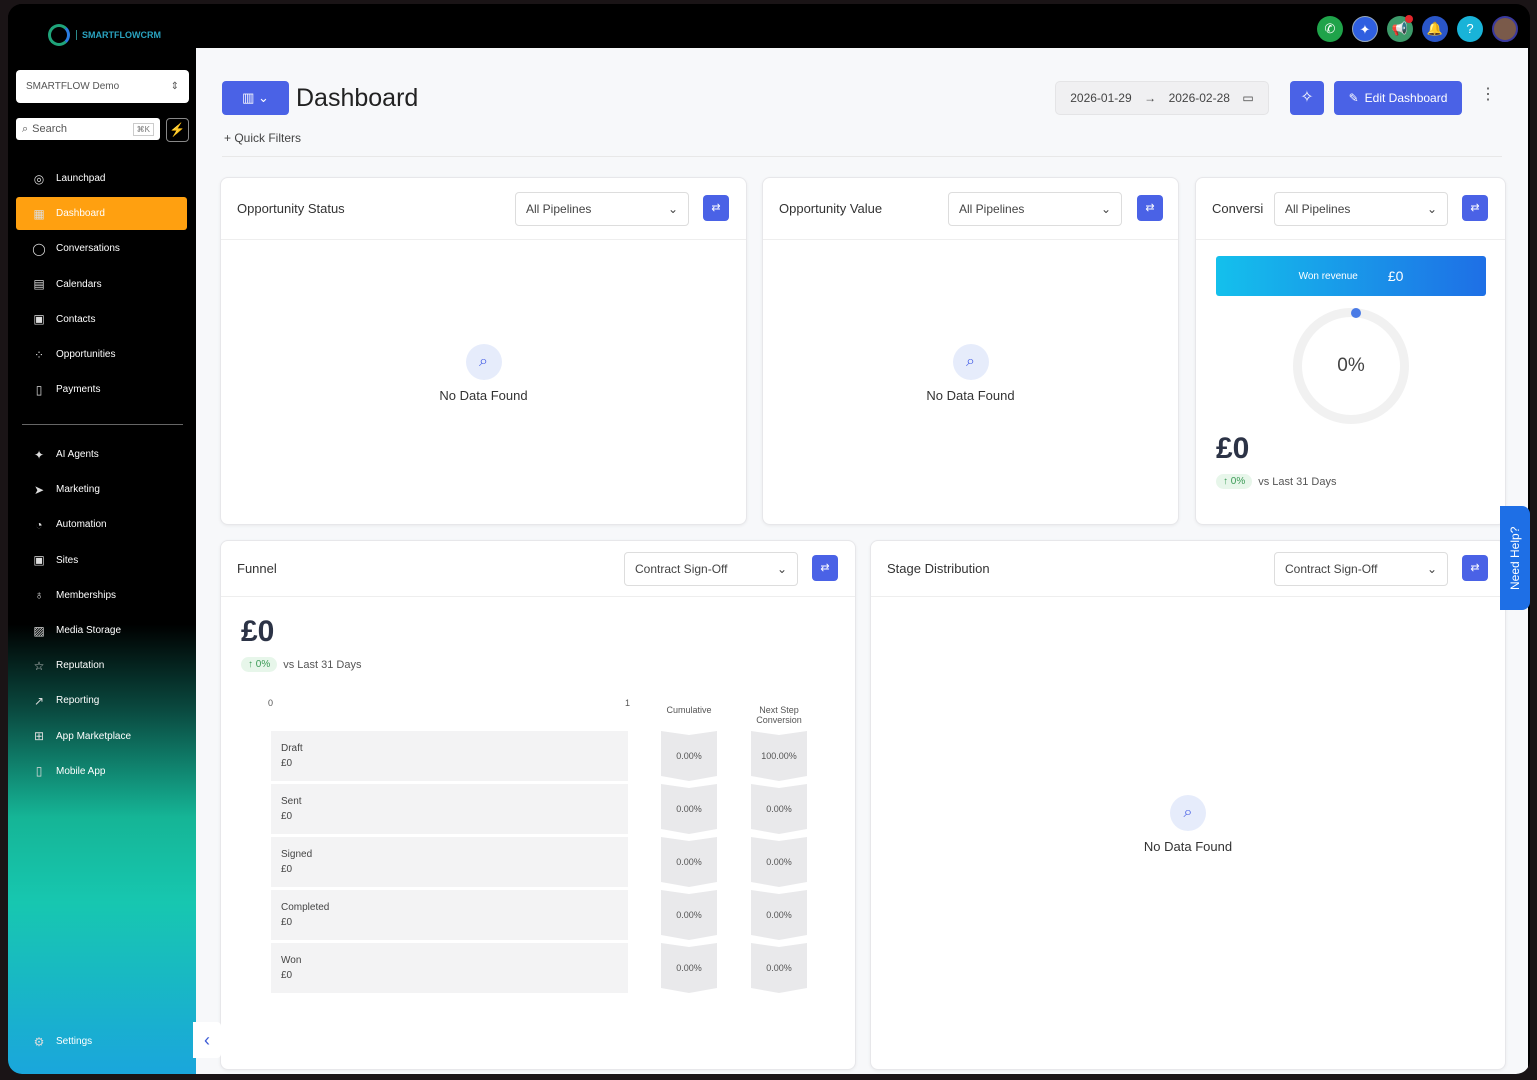  Describe the element at coordinates (1398, 98) in the screenshot. I see `edit-dashboard-button: ✎ Edit Dashboard` at that location.